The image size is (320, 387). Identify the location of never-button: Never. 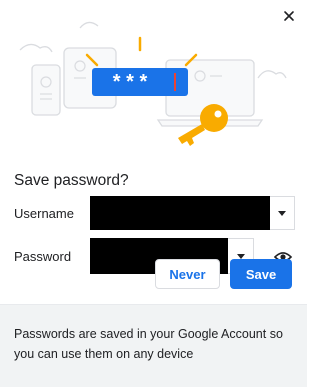
(187, 274).